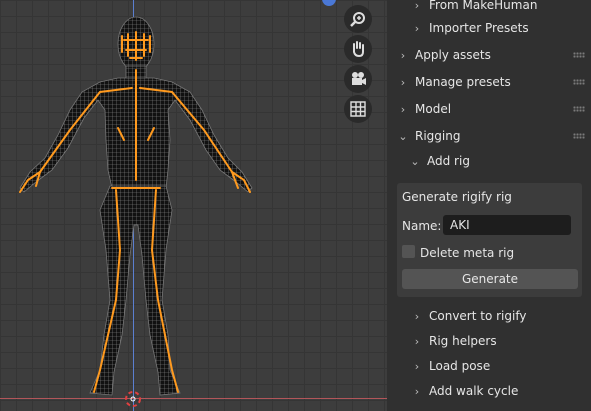 This screenshot has width=591, height=411. I want to click on 3d-cursor-icon, so click(133, 399).